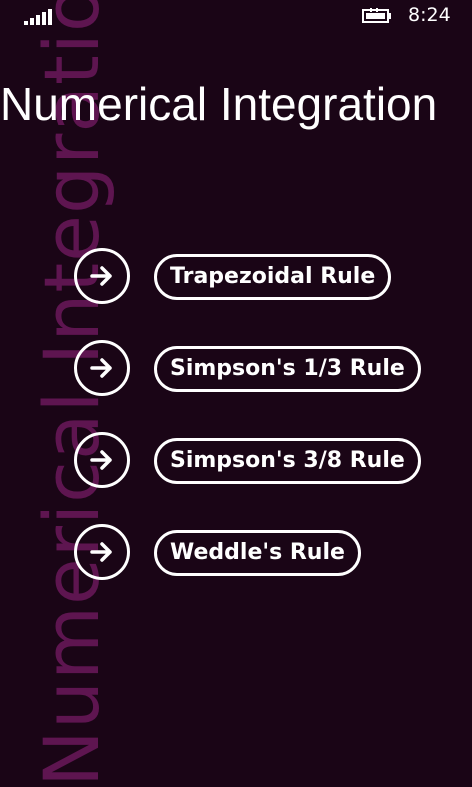 This screenshot has height=787, width=472. I want to click on menu-row-trapezoidal: Trapezoidal Rule, so click(264, 279).